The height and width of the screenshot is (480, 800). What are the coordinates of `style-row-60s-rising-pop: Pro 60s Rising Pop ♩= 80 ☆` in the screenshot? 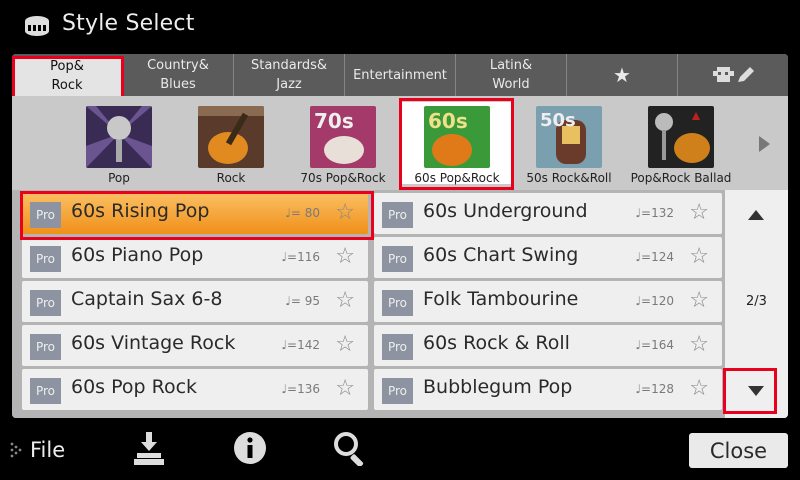 It's located at (195, 213).